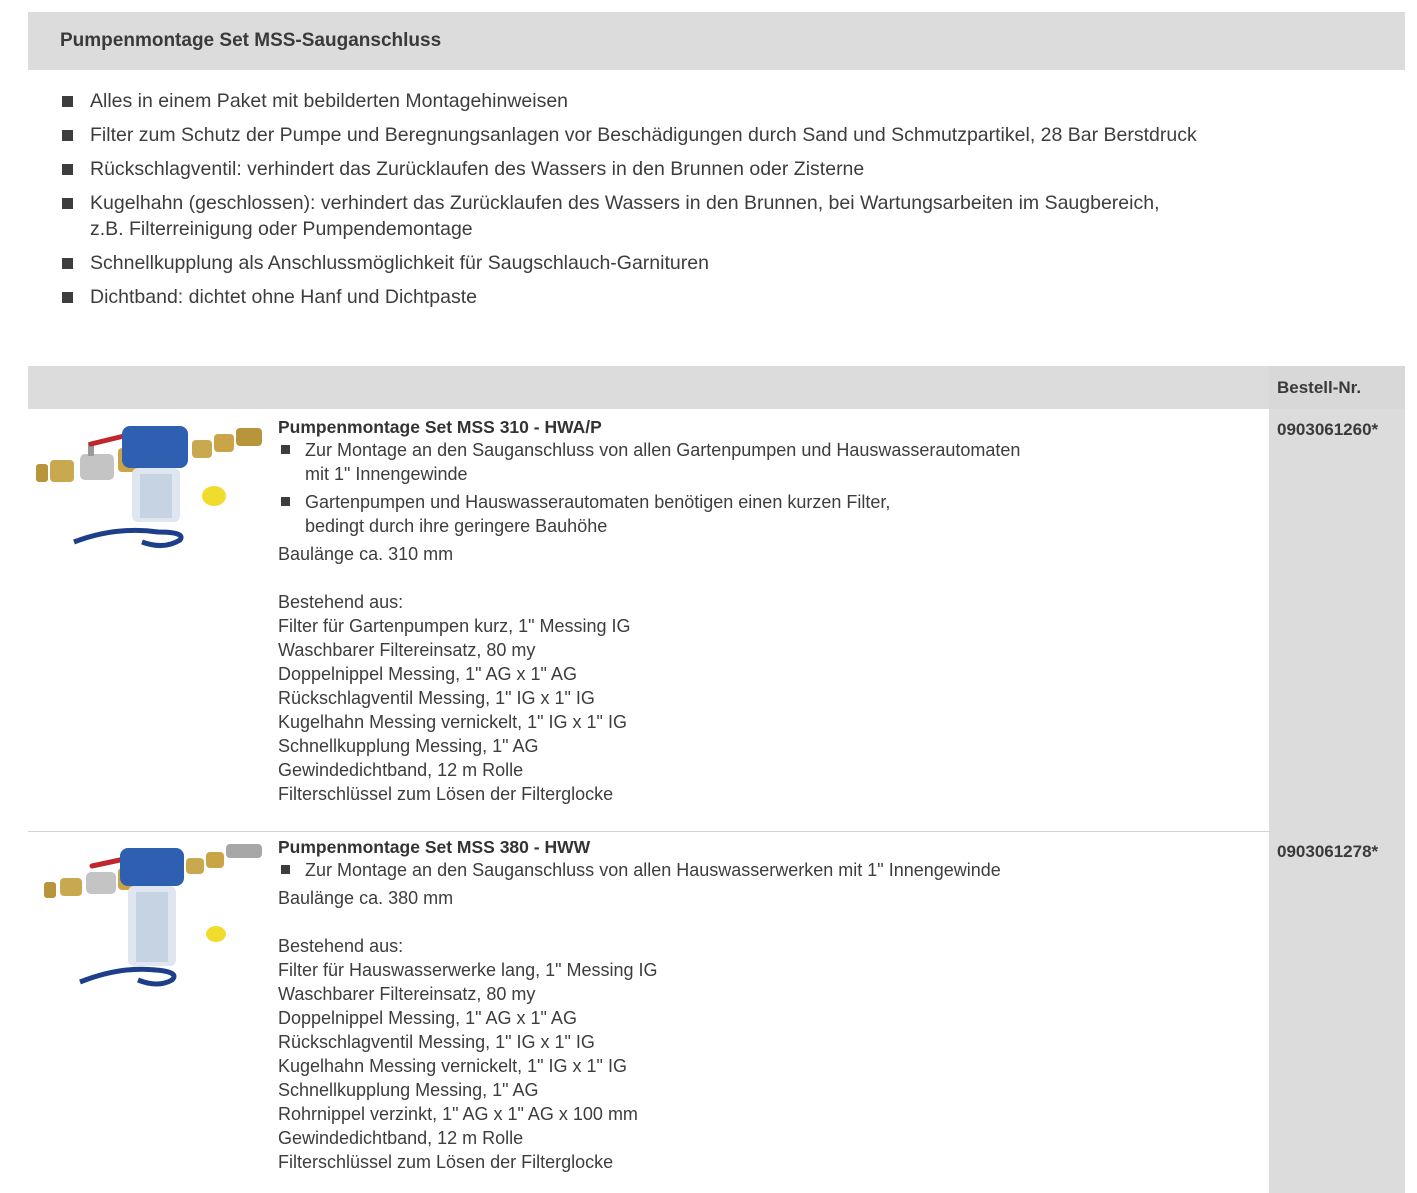  Describe the element at coordinates (366, 898) in the screenshot. I see `product-length: Baulänge ca. 380 mm` at that location.